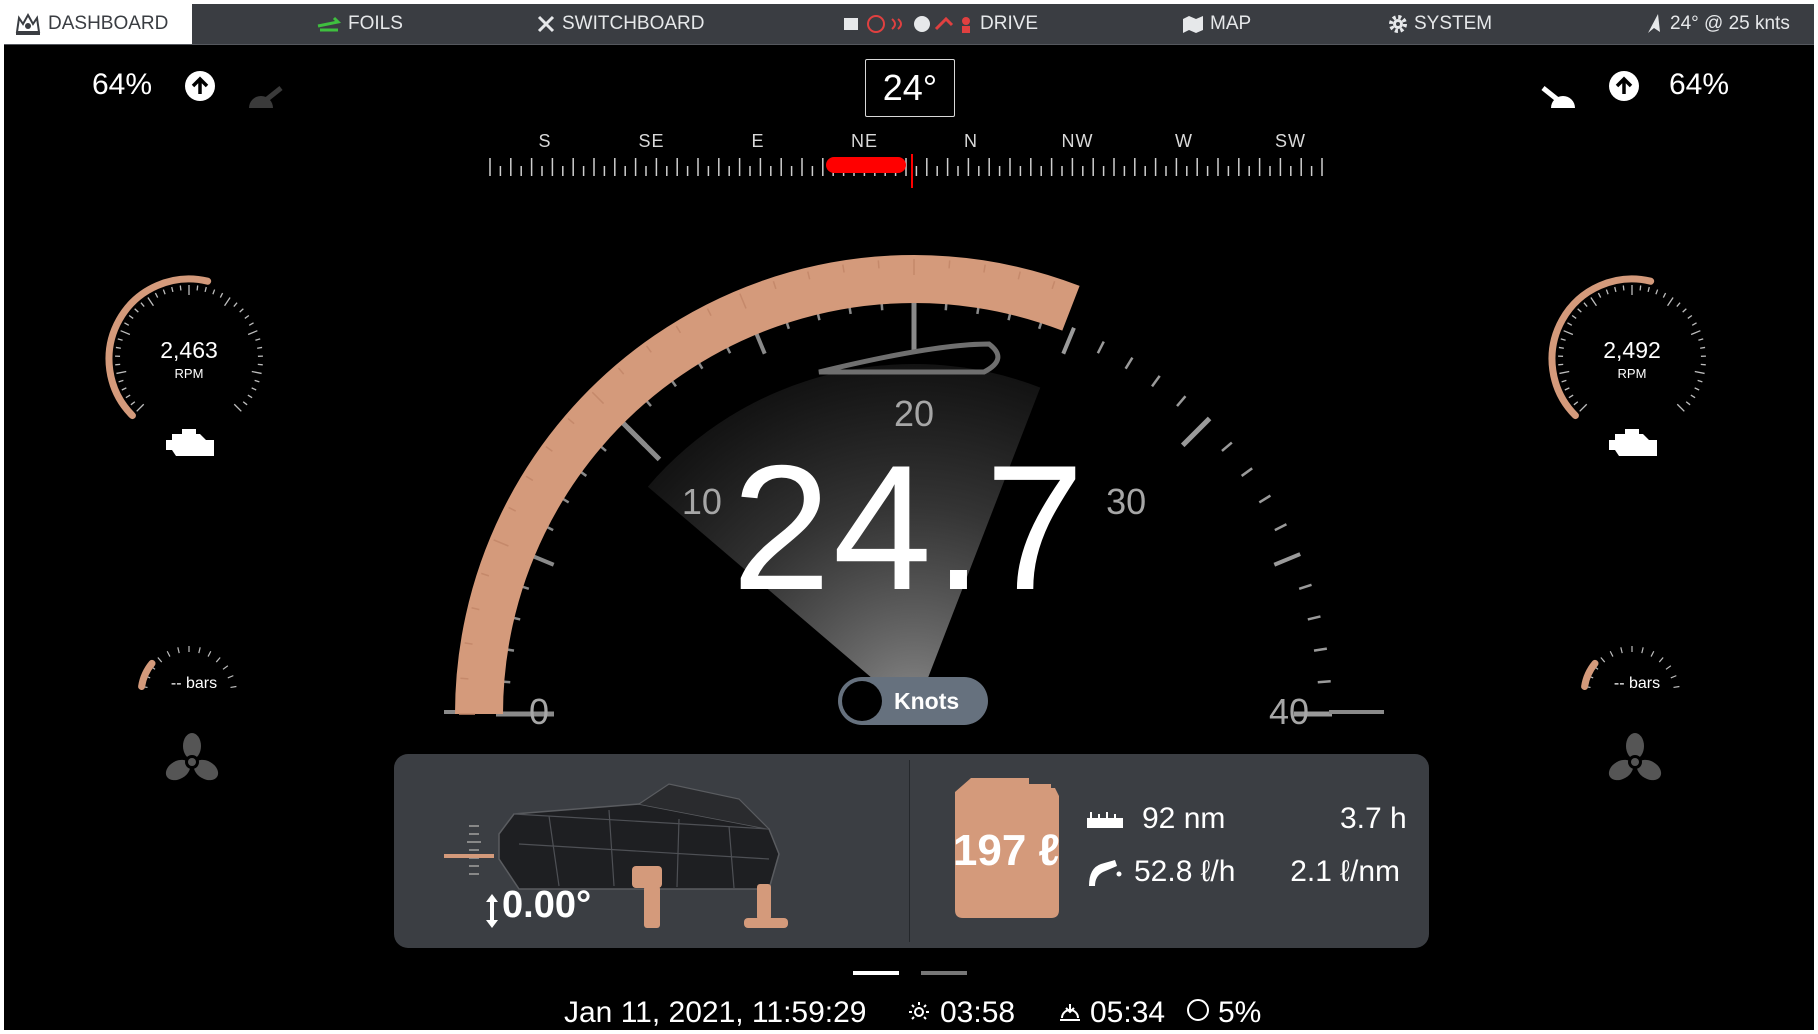 The width and height of the screenshot is (1818, 1034). I want to click on fuel-time: 3.7 h, so click(1373, 818).